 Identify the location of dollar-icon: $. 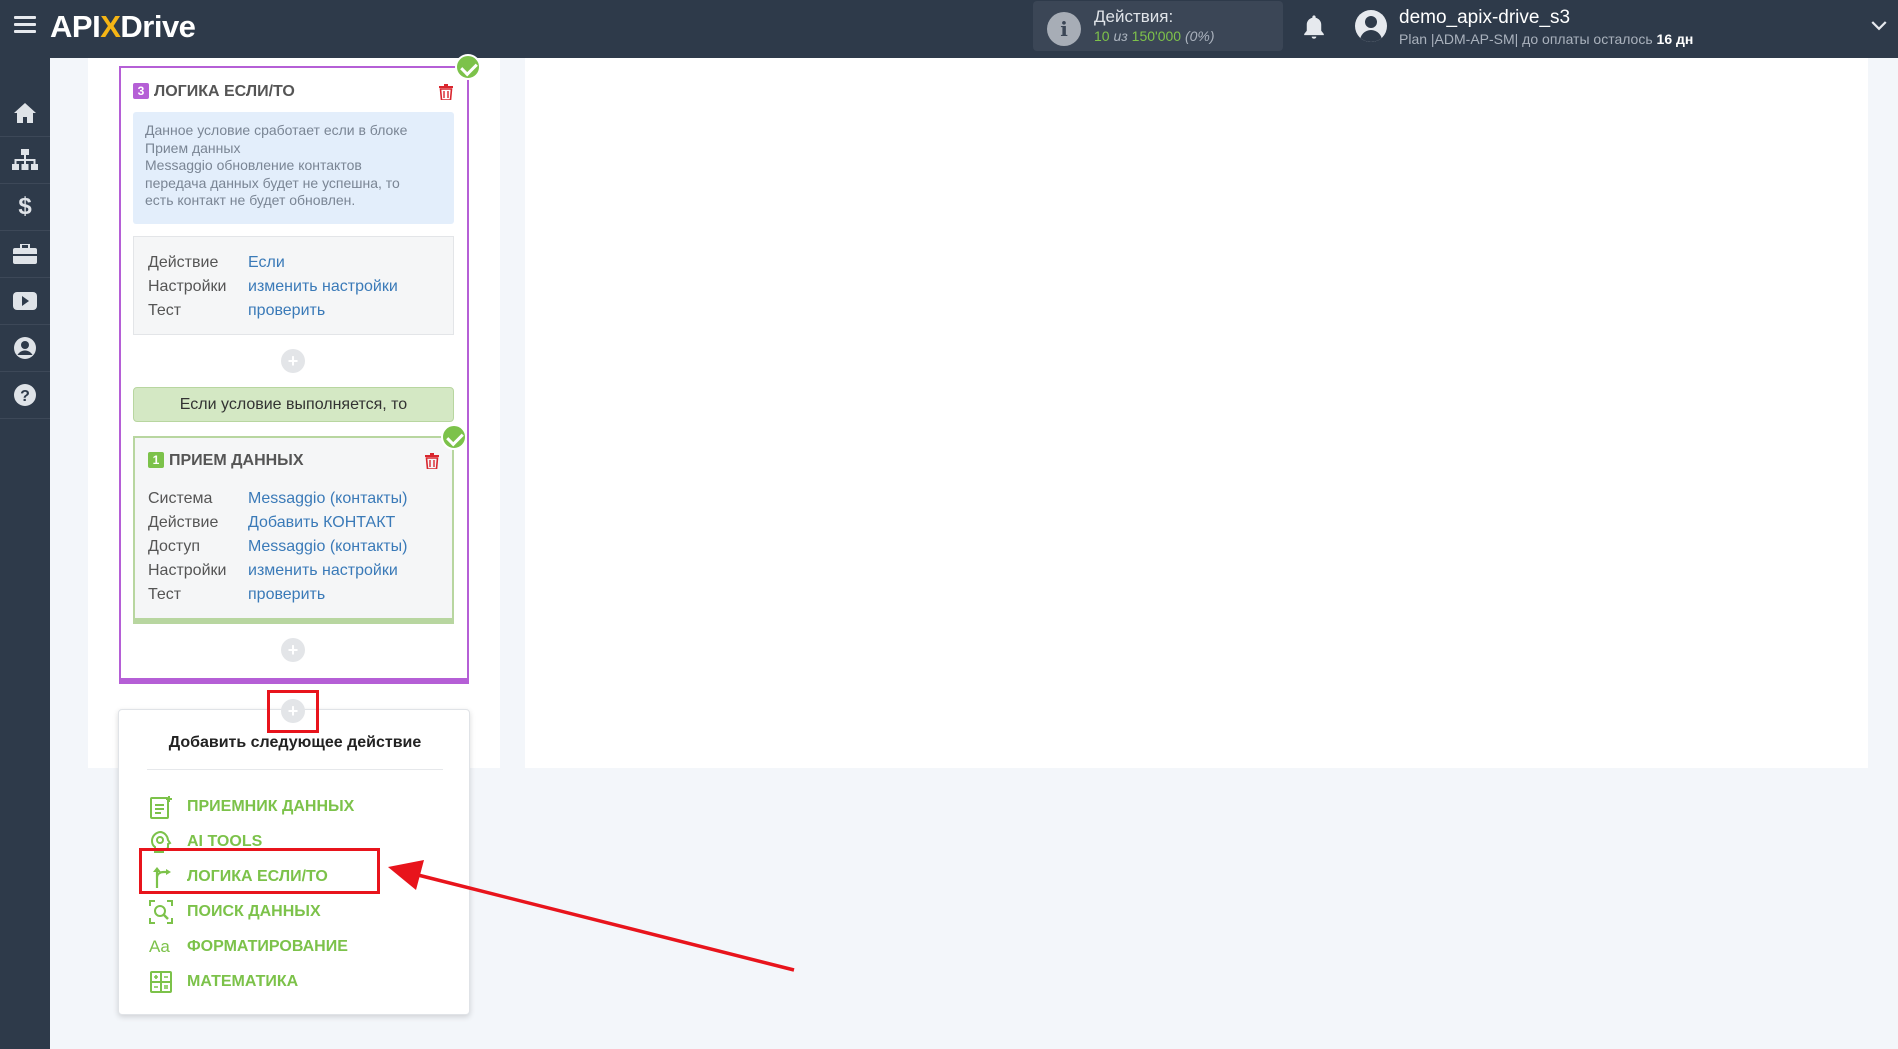
(25, 206).